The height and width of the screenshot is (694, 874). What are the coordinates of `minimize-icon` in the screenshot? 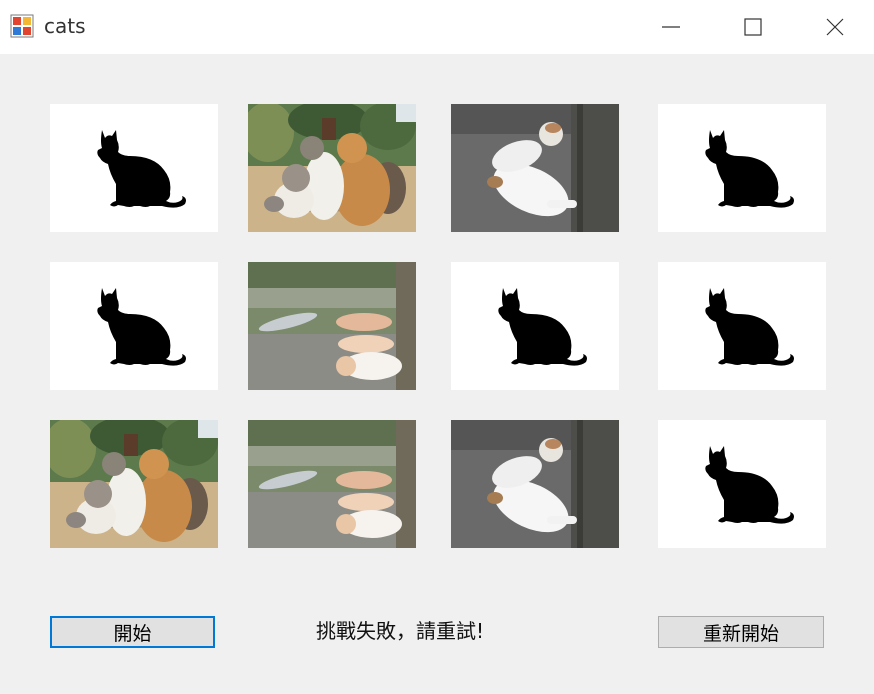 It's located at (671, 27).